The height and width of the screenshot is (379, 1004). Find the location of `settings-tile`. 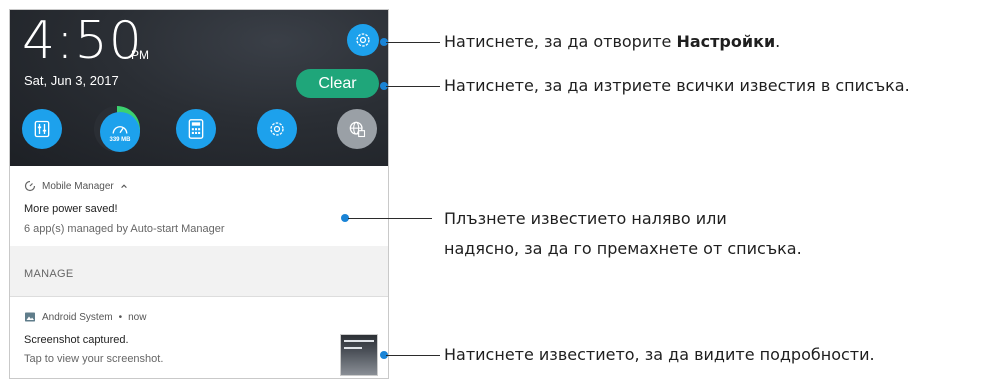

settings-tile is located at coordinates (277, 129).